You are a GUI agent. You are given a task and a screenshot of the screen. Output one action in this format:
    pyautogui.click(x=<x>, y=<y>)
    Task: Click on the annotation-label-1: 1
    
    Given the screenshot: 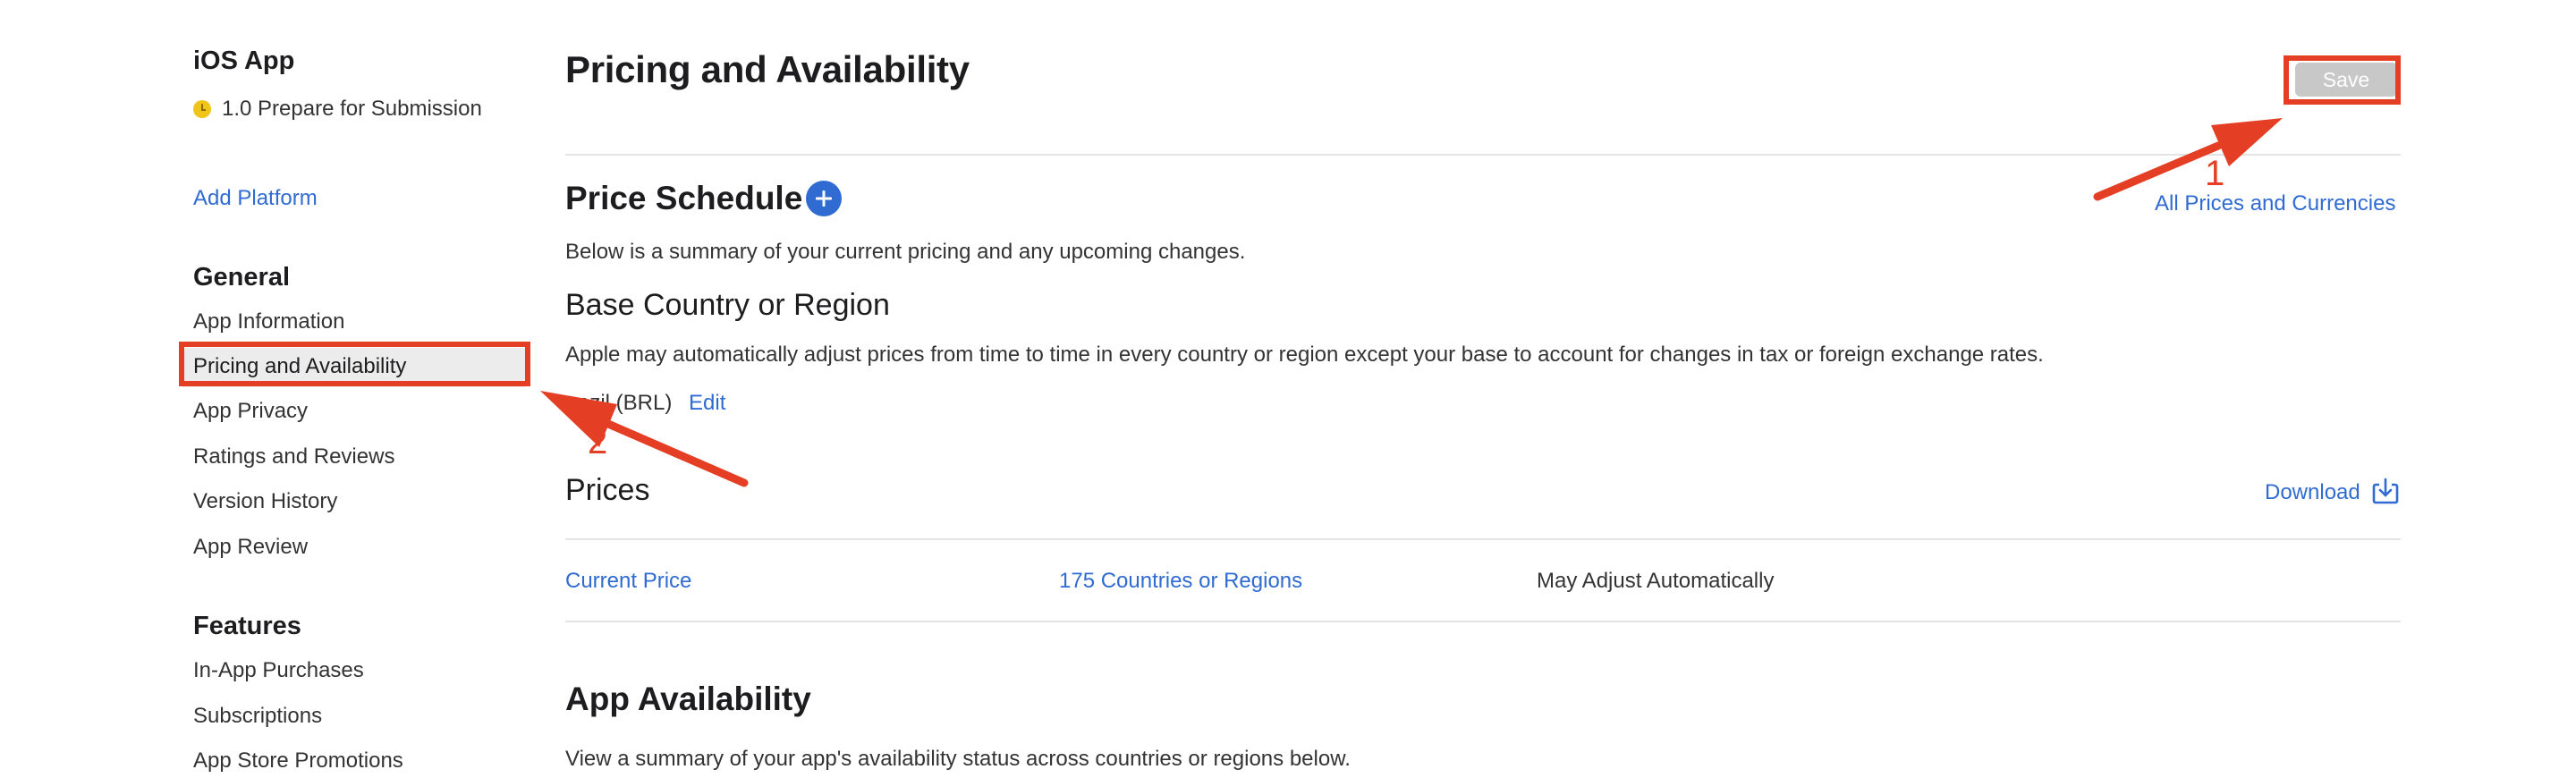 What is the action you would take?
    pyautogui.click(x=2215, y=173)
    